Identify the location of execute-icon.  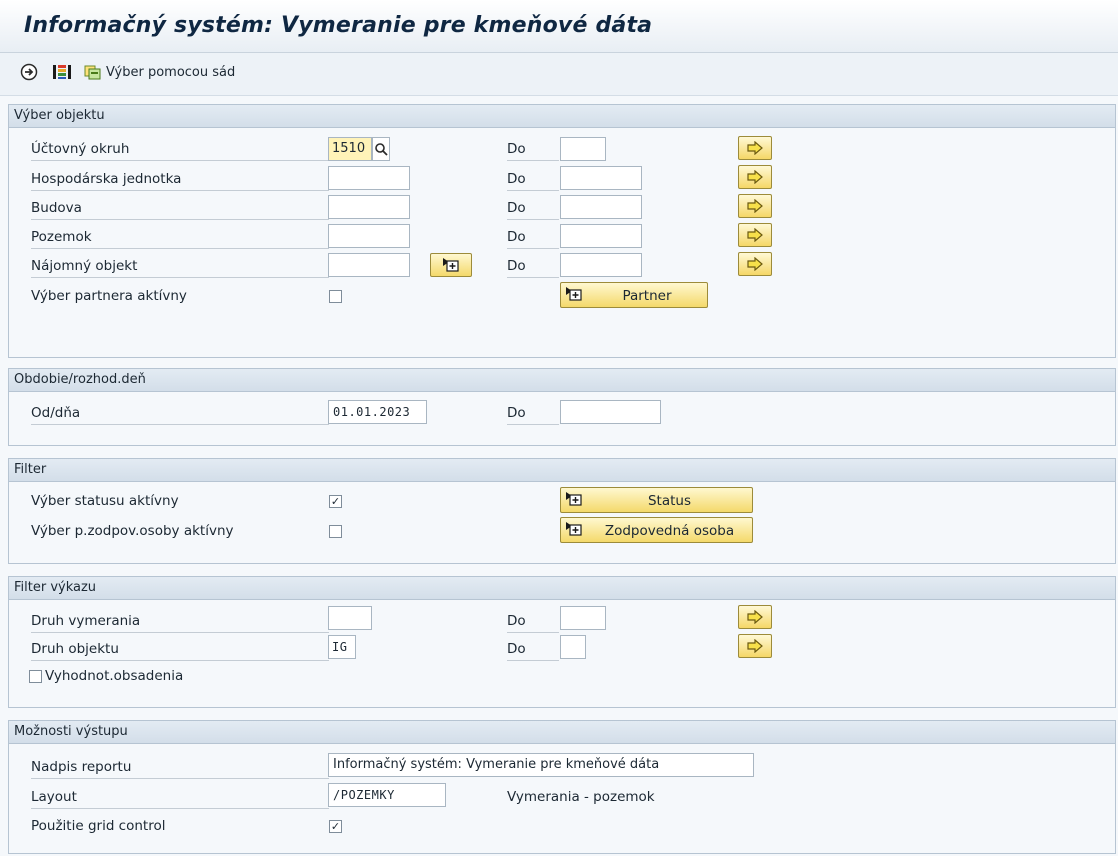
(29, 72).